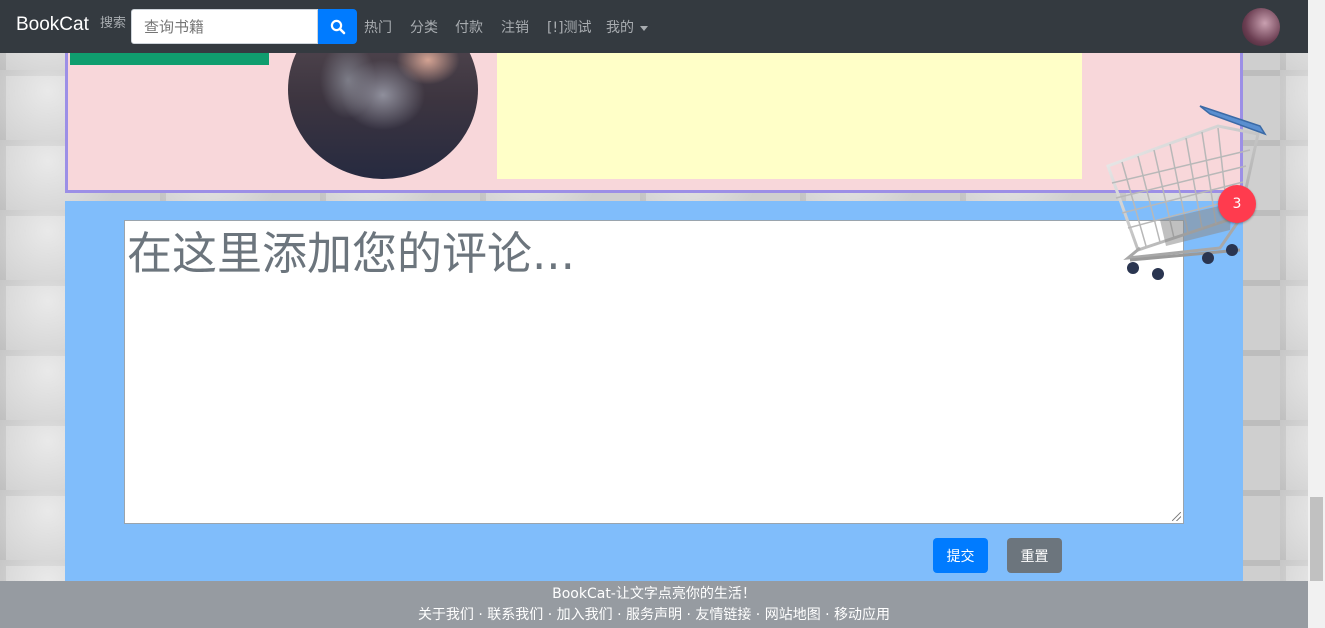 This screenshot has width=1325, height=628. I want to click on search-button, so click(337, 26).